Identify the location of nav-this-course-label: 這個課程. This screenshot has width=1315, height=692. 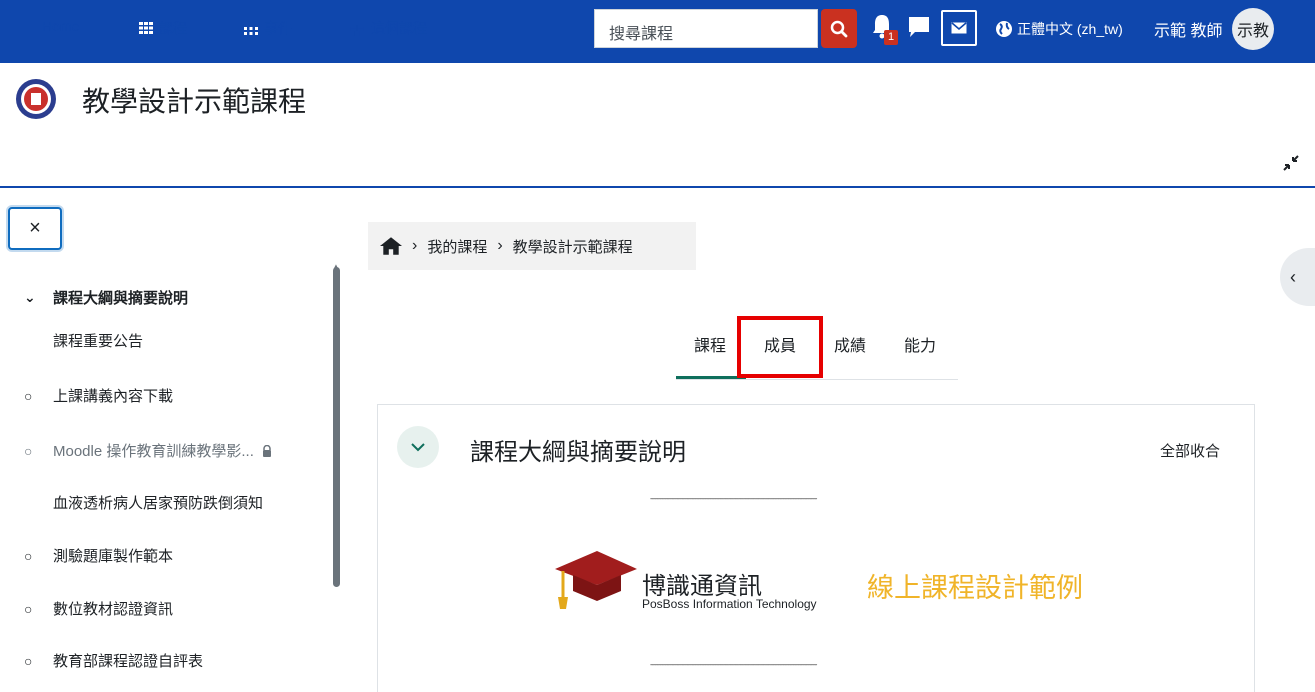
(399, 28).